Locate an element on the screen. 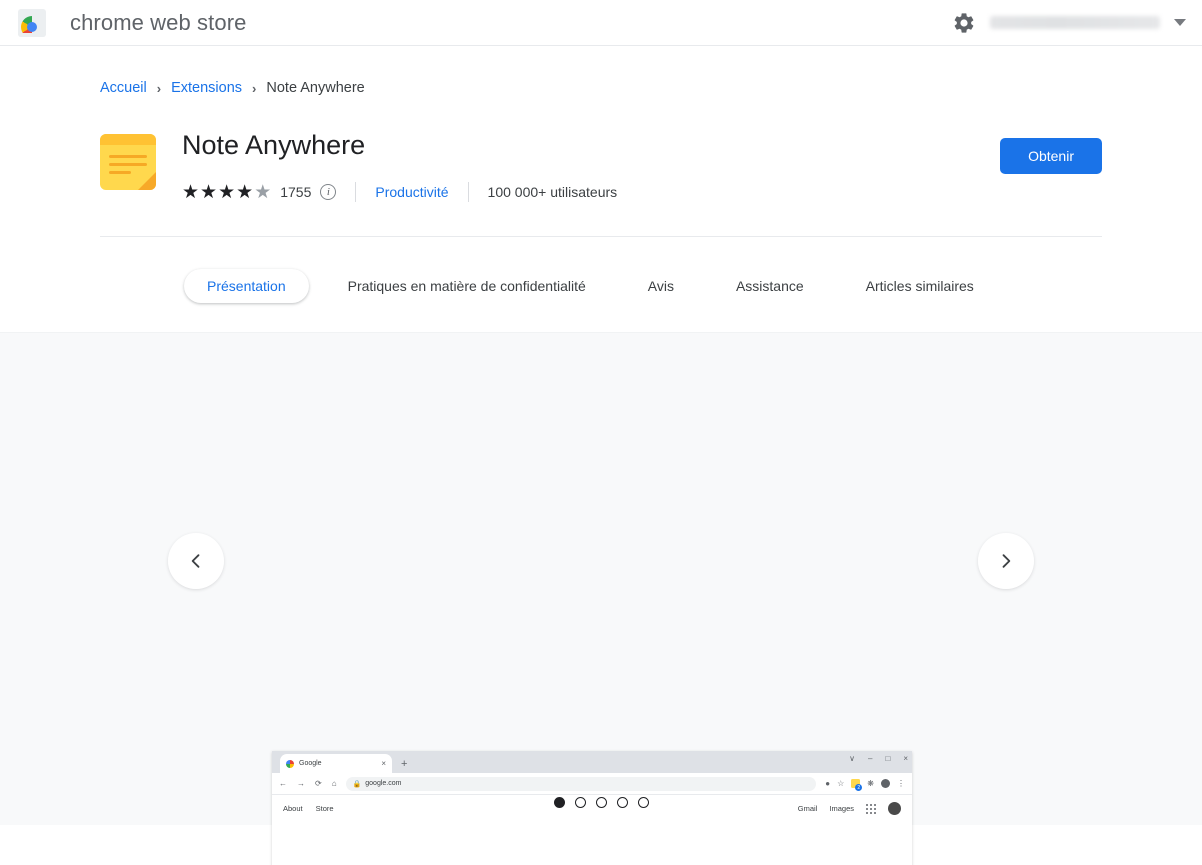  rating-count: 1755 is located at coordinates (296, 192).